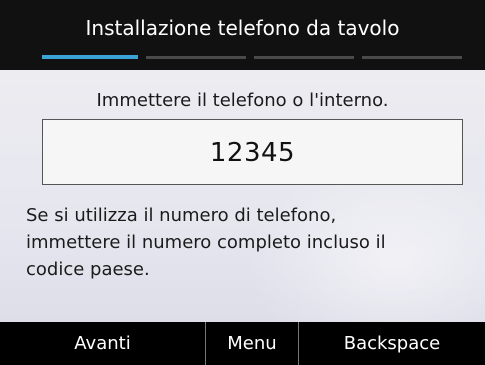  I want to click on extension-input-value: 12345, so click(252, 153).